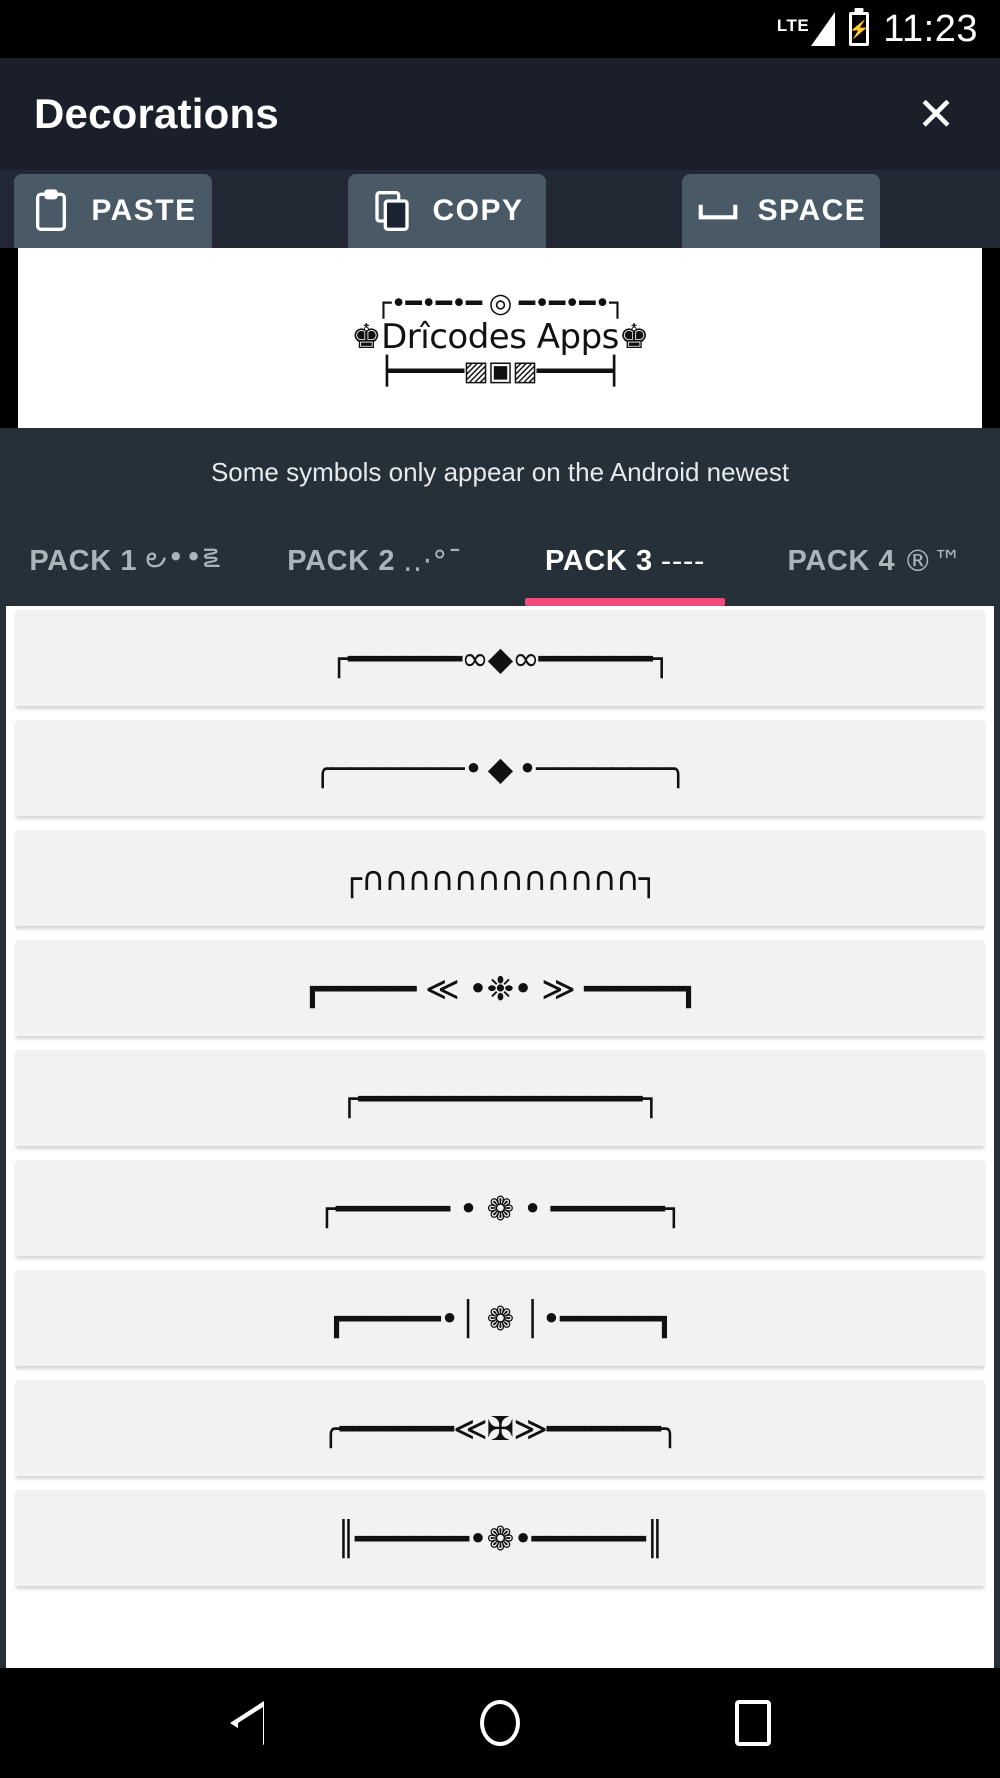  I want to click on status-clock: 11:23, so click(930, 28).